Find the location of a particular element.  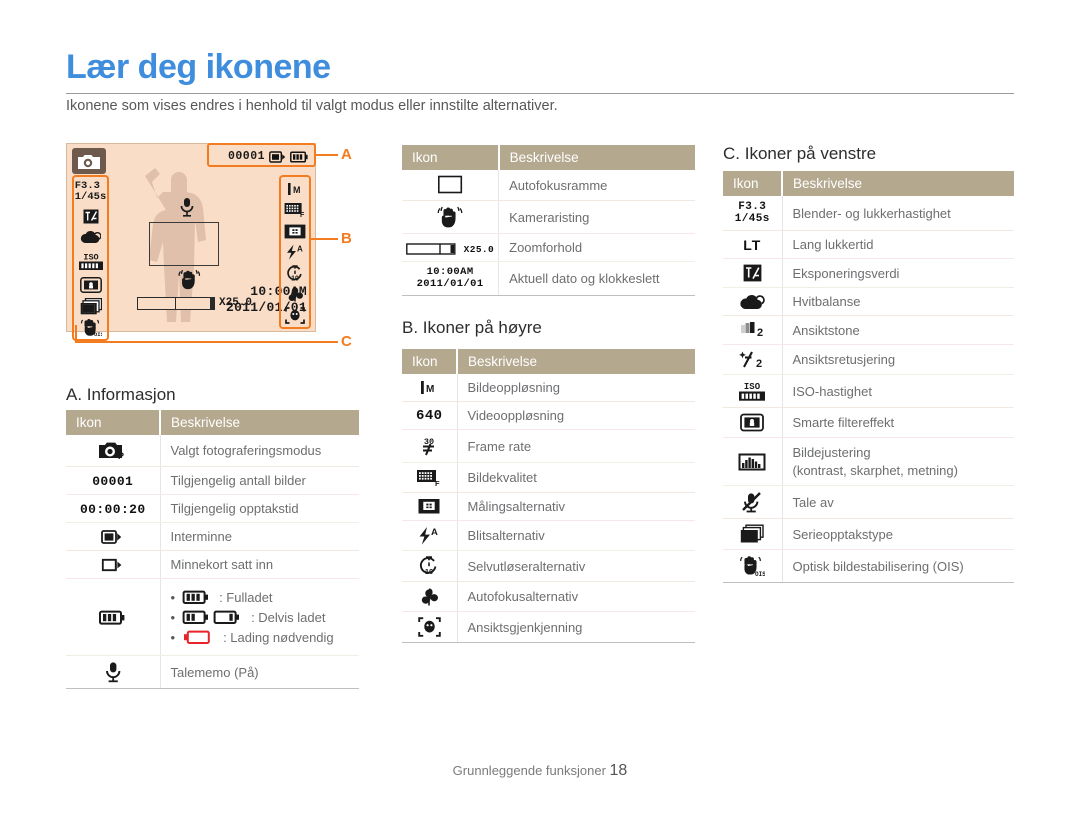

row-description: Blitsalternativ is located at coordinates (576, 535).